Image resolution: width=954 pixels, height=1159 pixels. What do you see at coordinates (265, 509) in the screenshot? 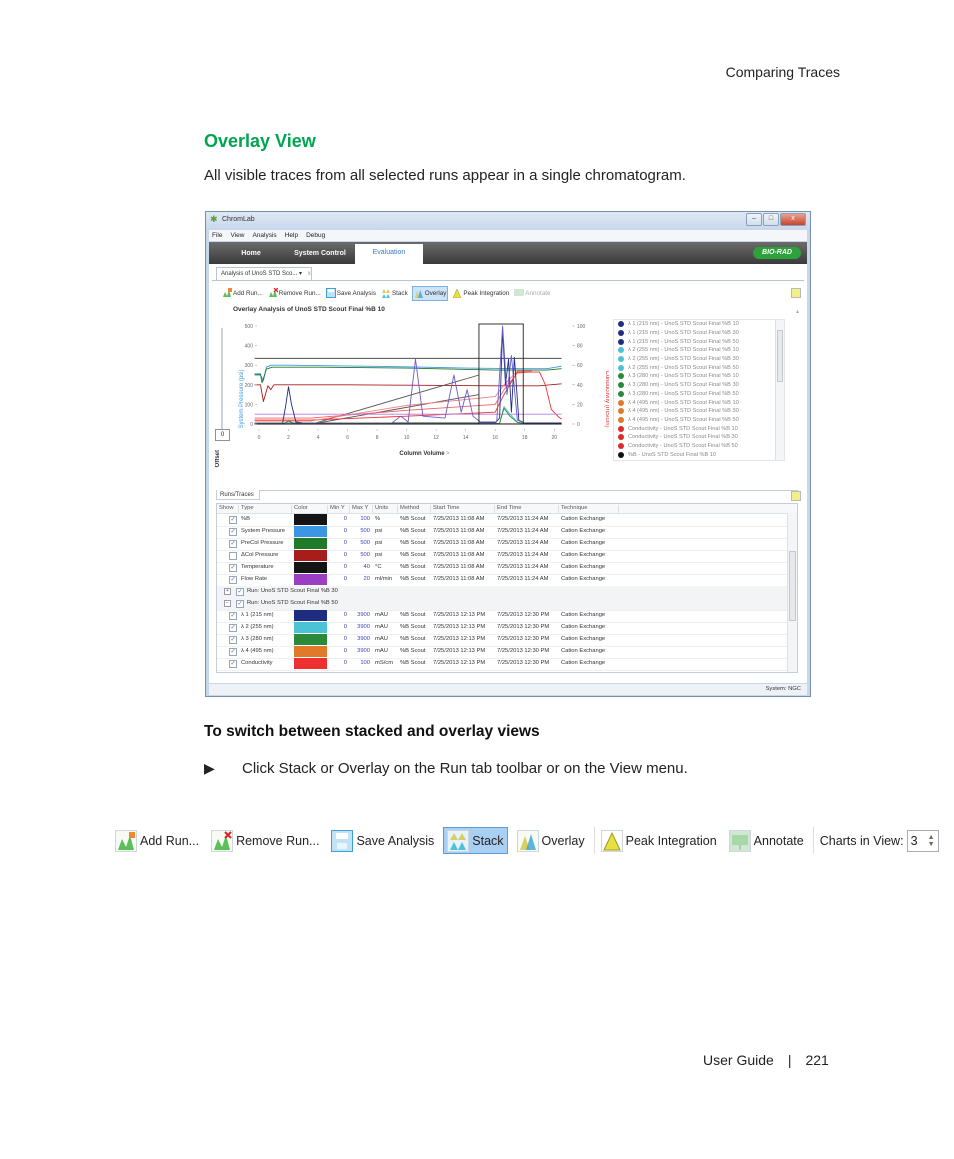
I see `column-header: Type` at bounding box center [265, 509].